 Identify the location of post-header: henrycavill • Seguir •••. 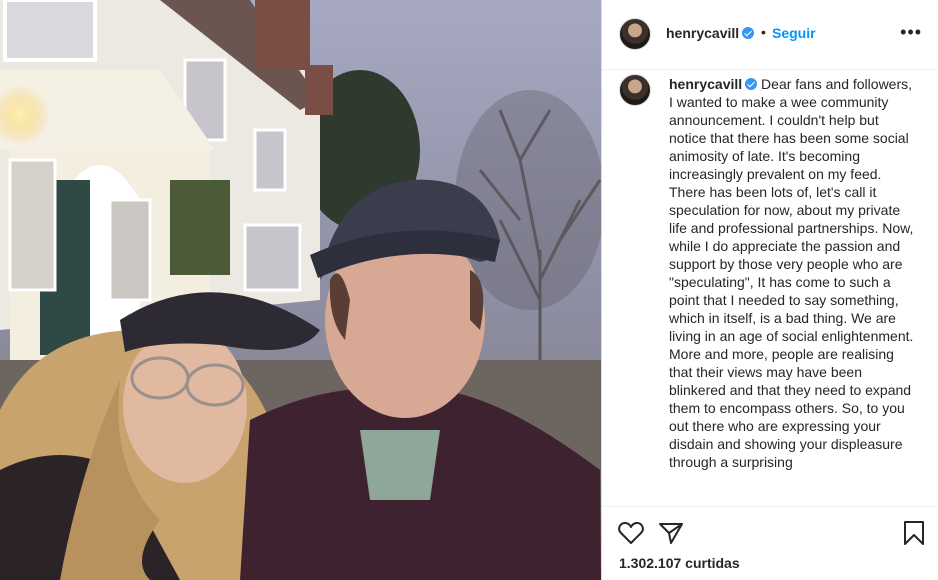
(770, 35).